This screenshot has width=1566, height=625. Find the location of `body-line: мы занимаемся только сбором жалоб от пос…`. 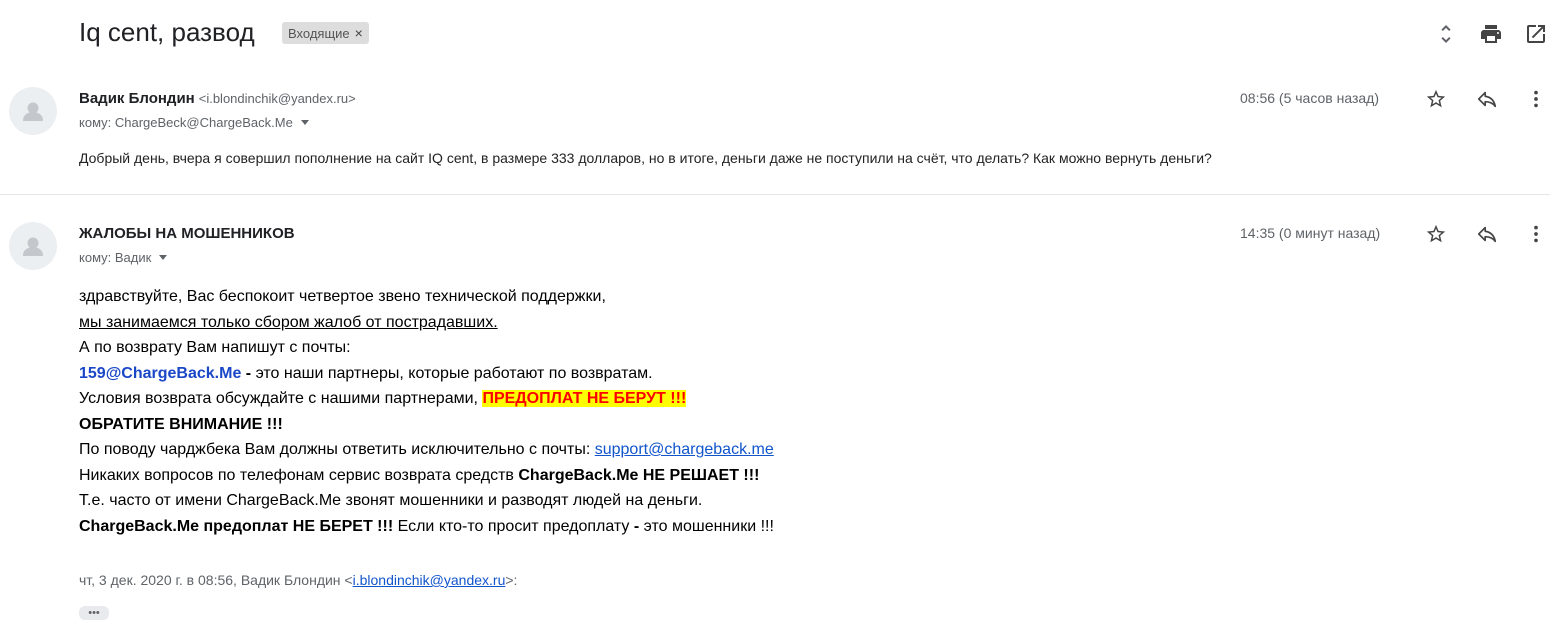

body-line: мы занимаемся только сбором жалоб от пос… is located at coordinates (426, 323).